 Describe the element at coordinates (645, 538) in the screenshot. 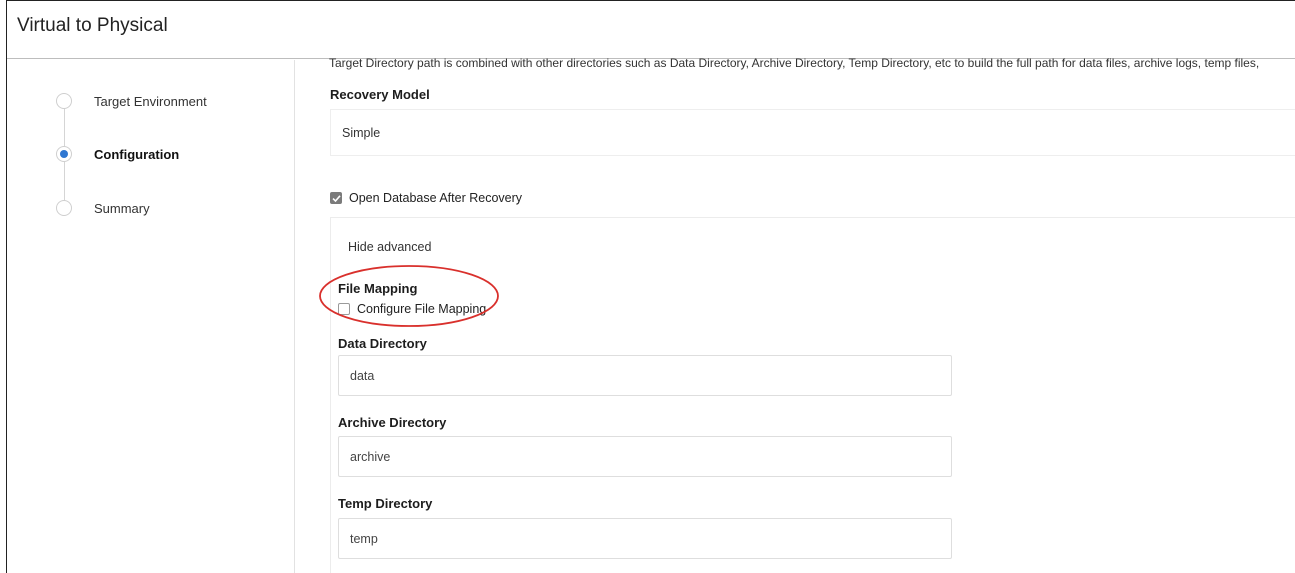

I see `temp-directory-input: temp` at that location.